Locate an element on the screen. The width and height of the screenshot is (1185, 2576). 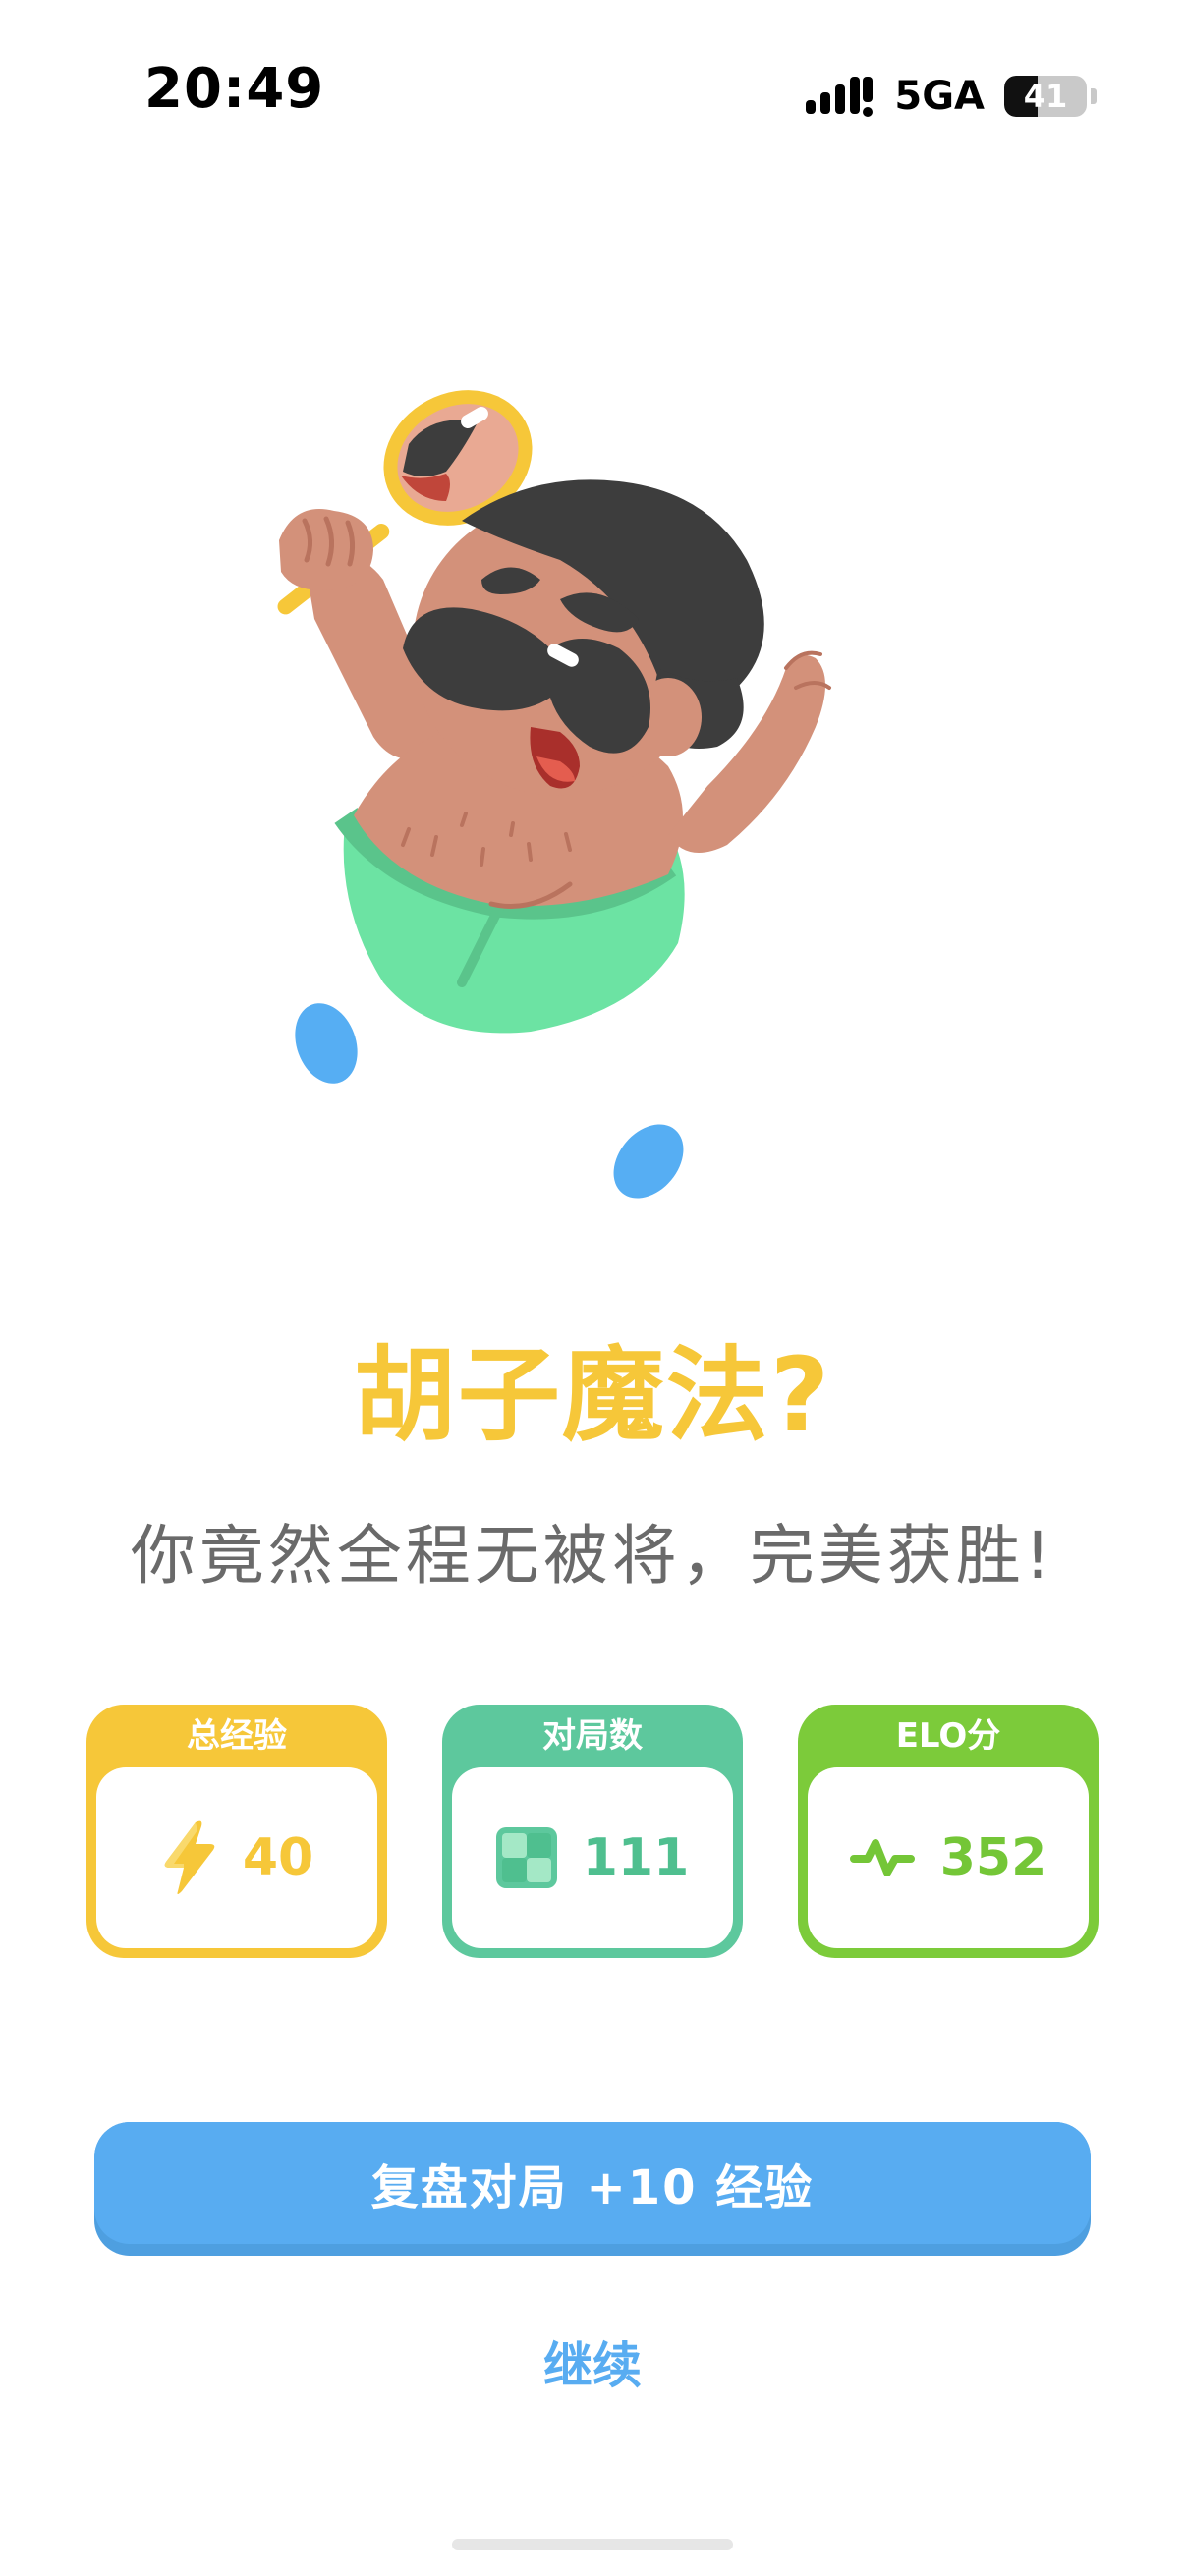
stat-card-games-played: 对局数 111 is located at coordinates (592, 1831).